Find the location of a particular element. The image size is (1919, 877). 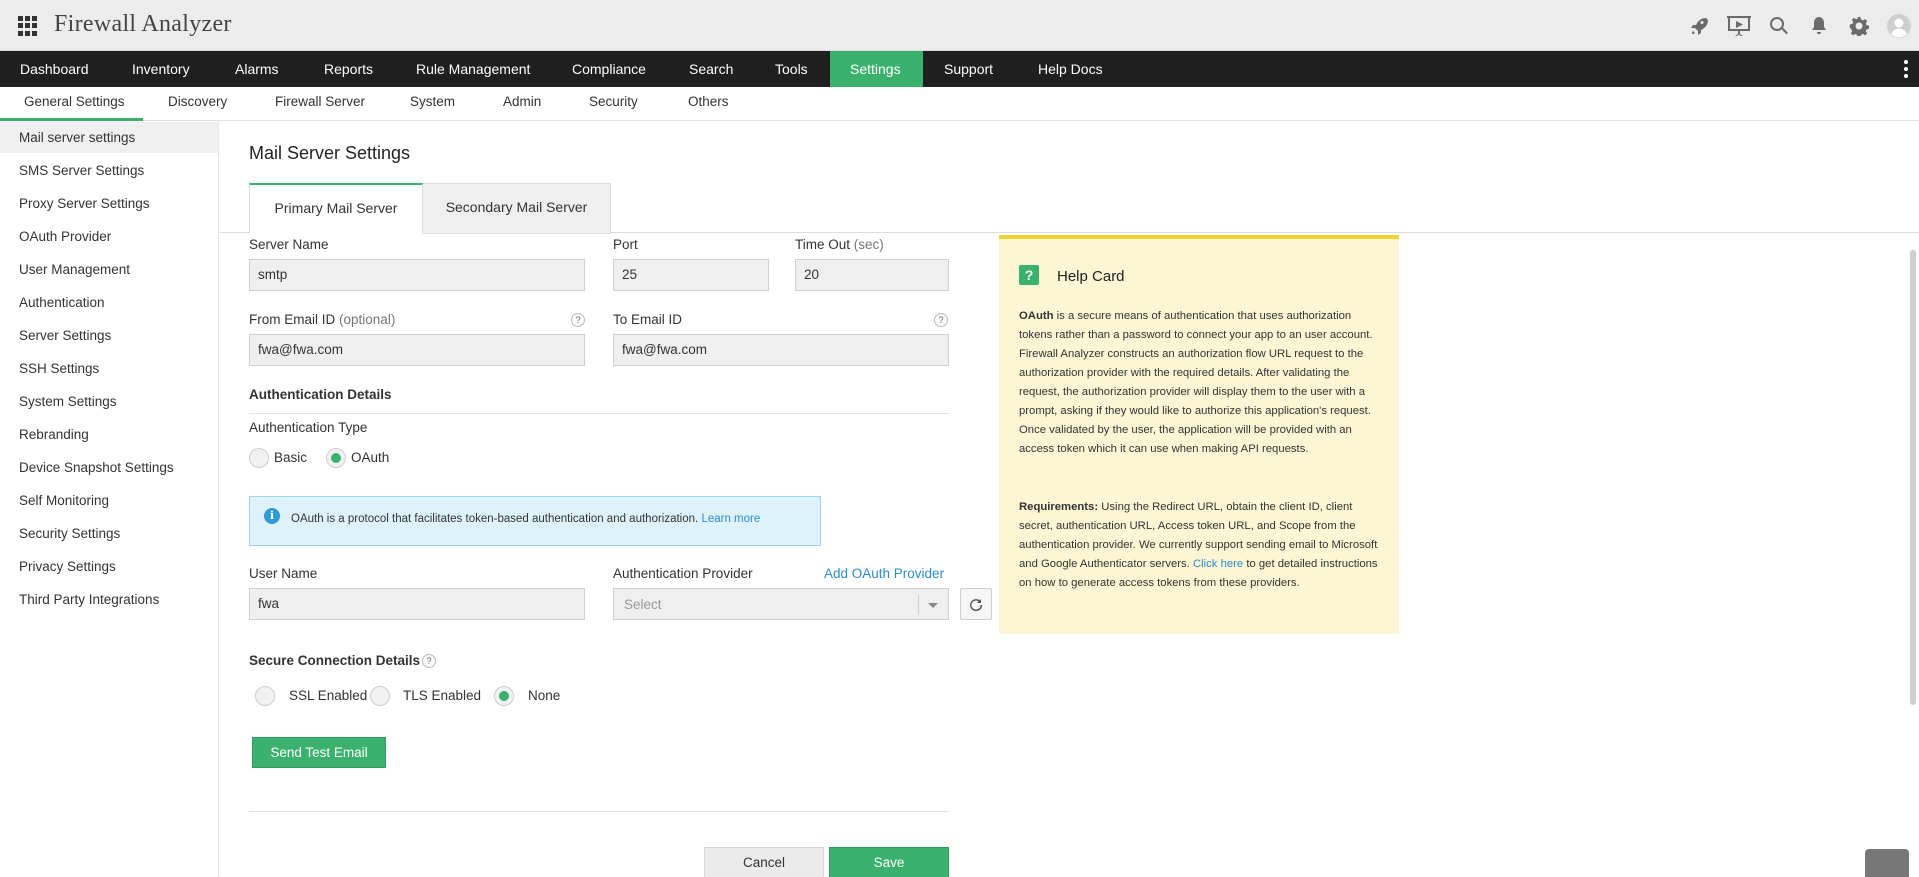

port-label: Port is located at coordinates (625, 244).